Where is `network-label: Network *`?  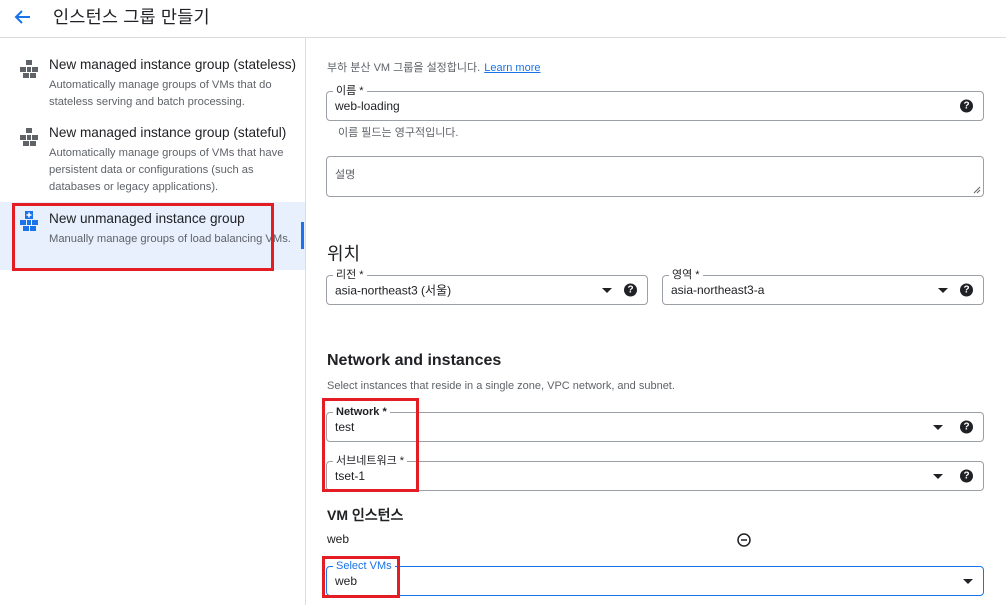 network-label: Network * is located at coordinates (361, 412).